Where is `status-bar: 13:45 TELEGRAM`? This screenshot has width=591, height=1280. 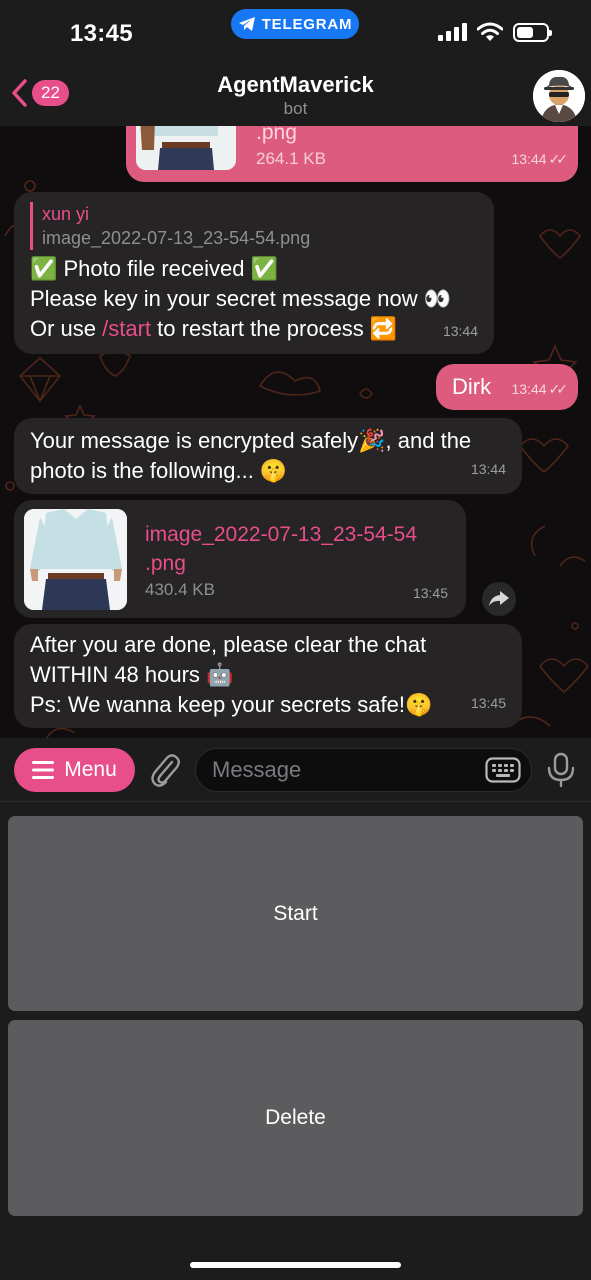 status-bar: 13:45 TELEGRAM is located at coordinates (295, 31).